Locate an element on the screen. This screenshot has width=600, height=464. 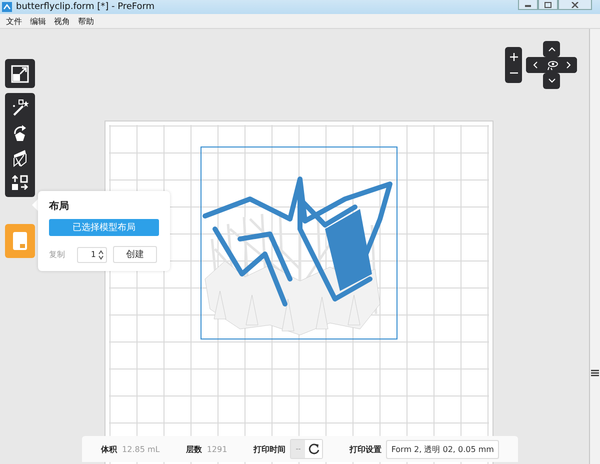
popover-title: 布局 is located at coordinates (59, 206).